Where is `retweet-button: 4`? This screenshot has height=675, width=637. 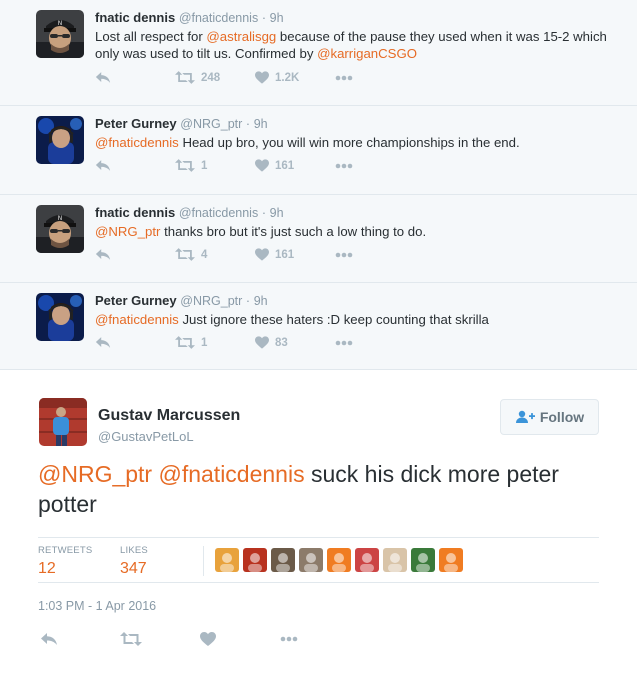 retweet-button: 4 is located at coordinates (215, 254).